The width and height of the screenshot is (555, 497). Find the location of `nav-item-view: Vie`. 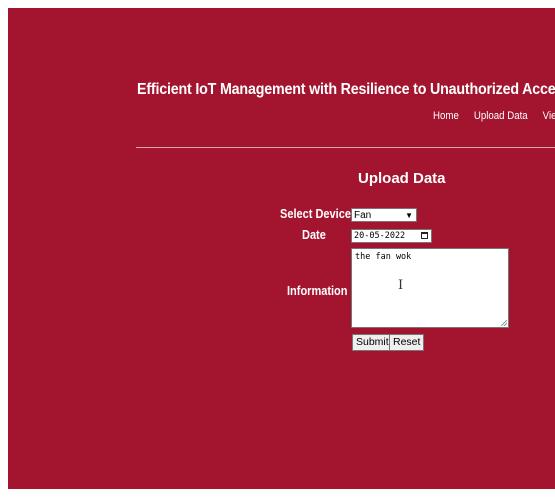

nav-item-view: Vie is located at coordinates (549, 116).